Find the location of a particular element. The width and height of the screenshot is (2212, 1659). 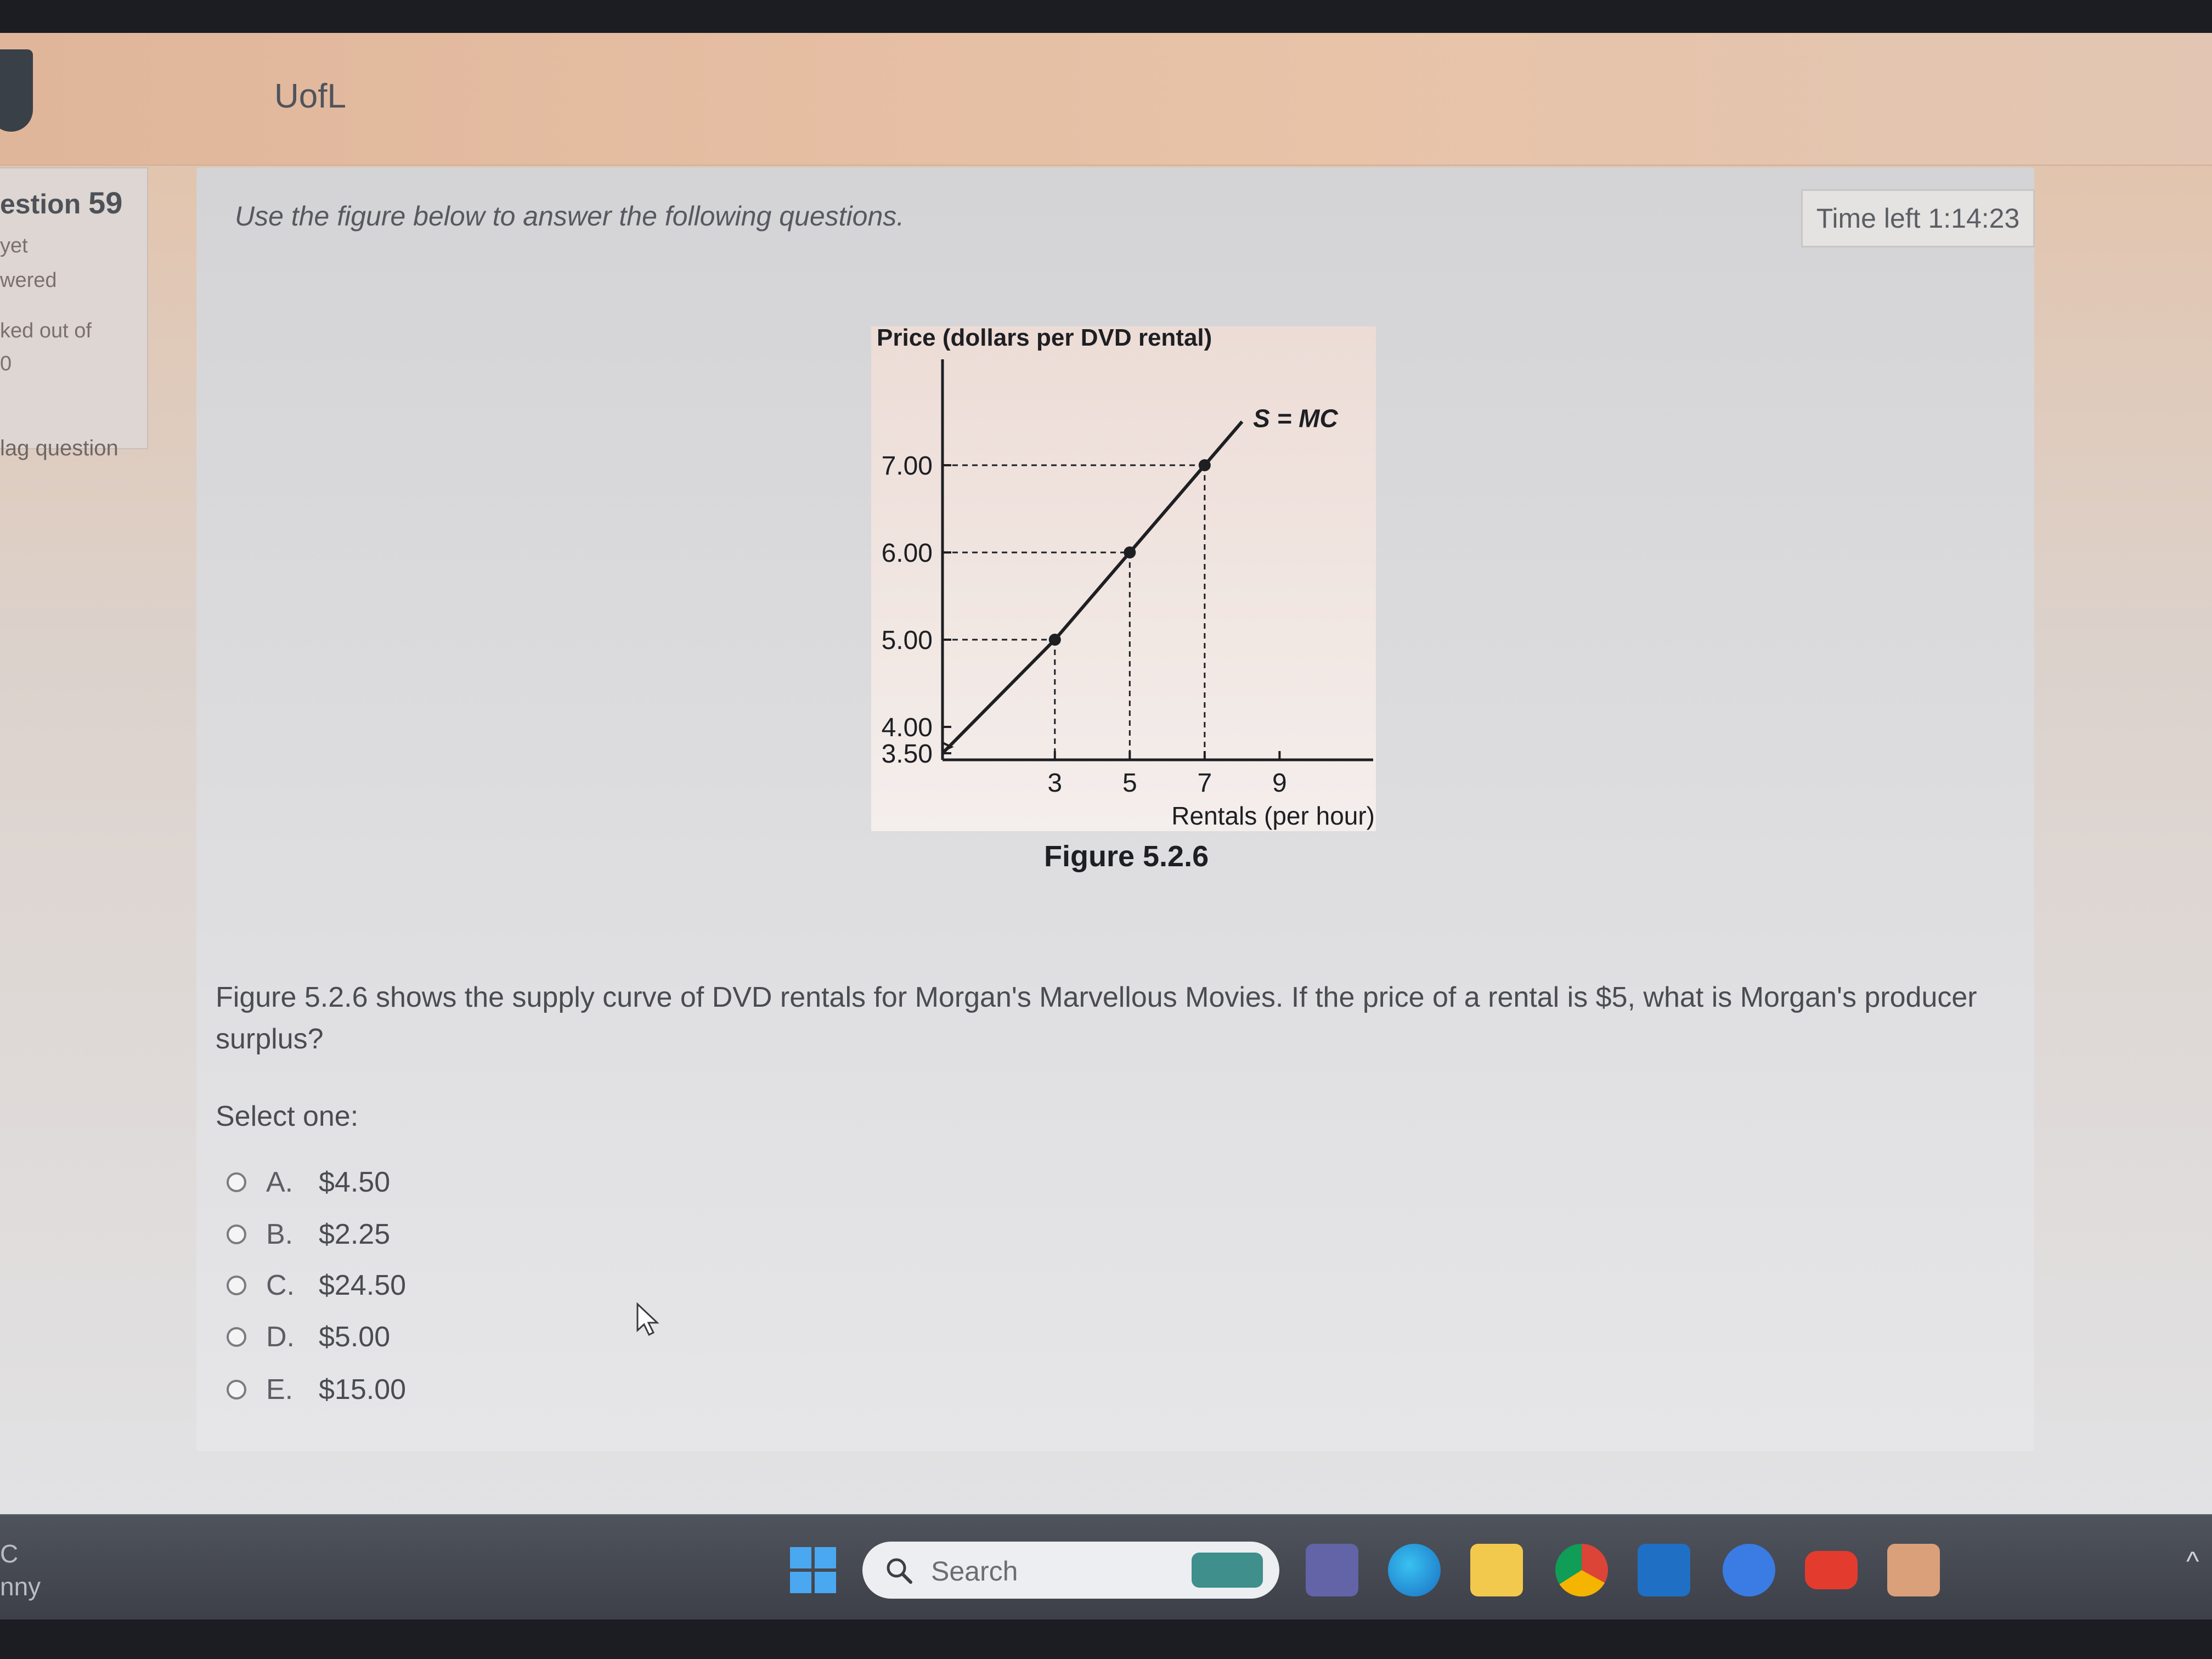

search-icon is located at coordinates (900, 1571).